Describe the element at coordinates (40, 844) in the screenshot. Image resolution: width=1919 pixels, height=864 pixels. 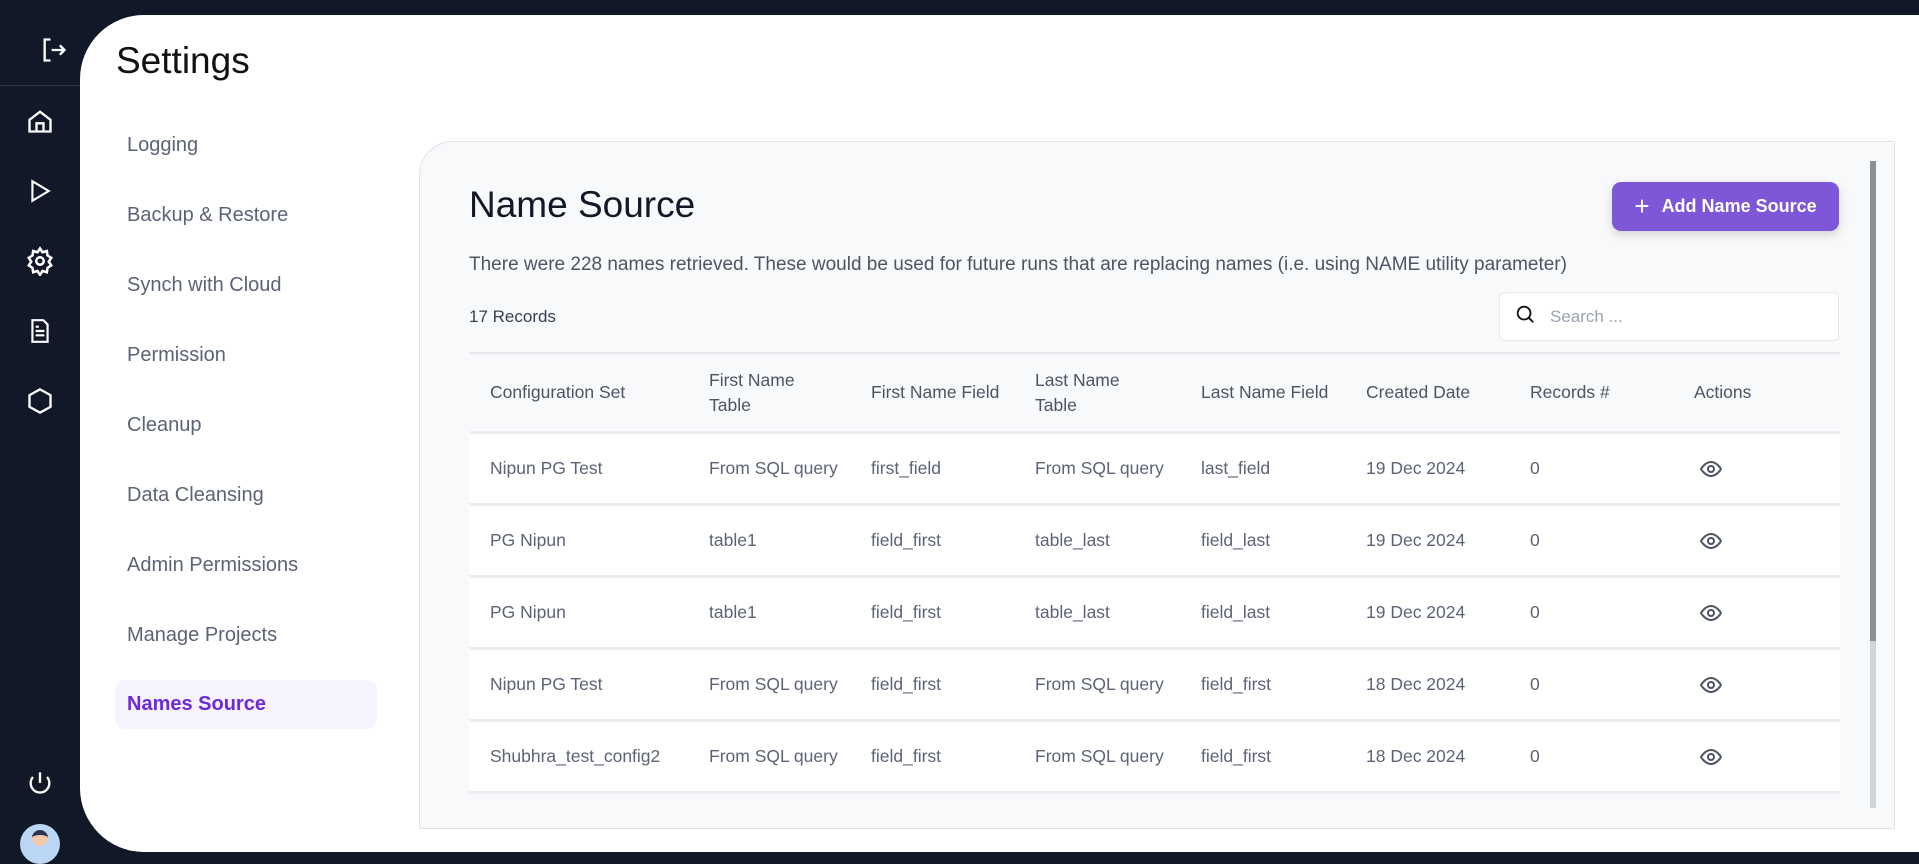
I see `avatar` at that location.